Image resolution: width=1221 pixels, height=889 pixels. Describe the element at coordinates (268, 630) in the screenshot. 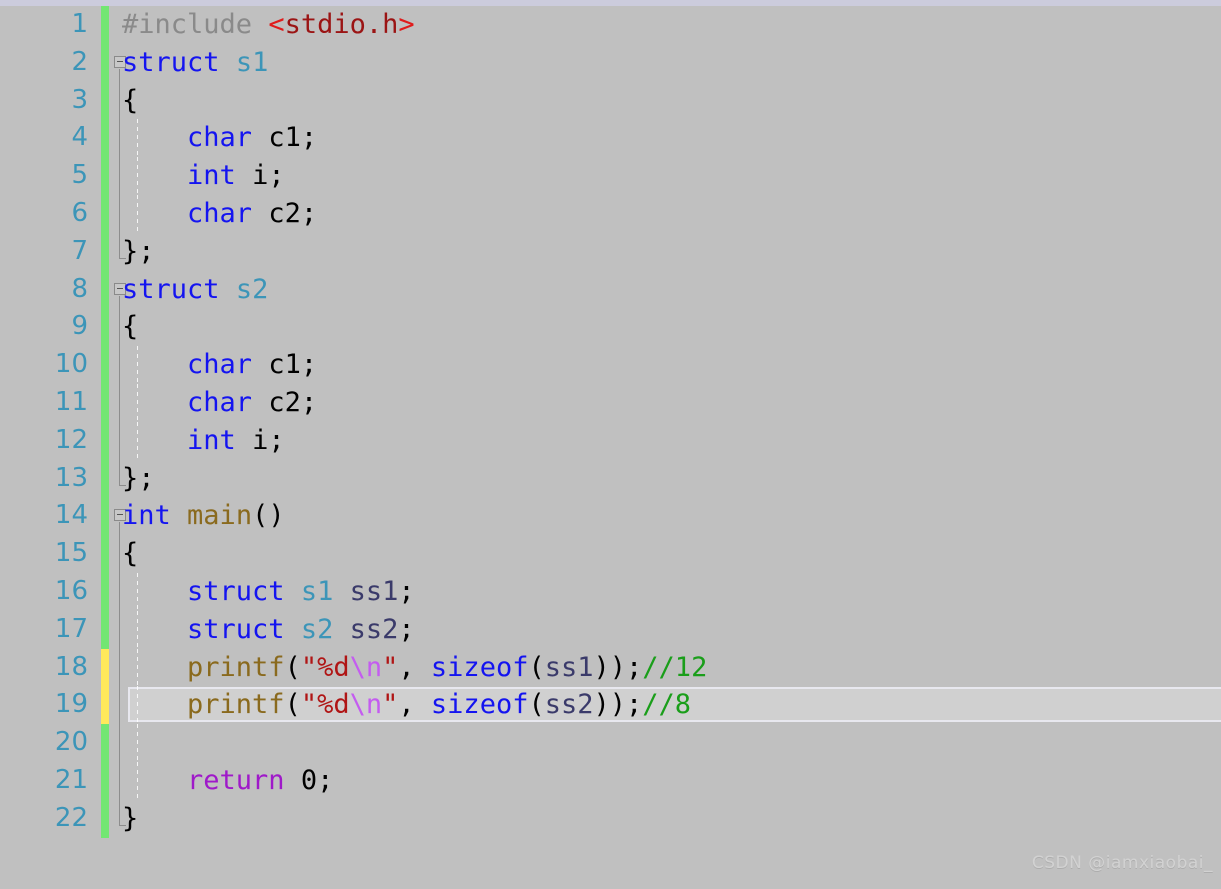

I see `code-text: struct s2 ss2;` at that location.